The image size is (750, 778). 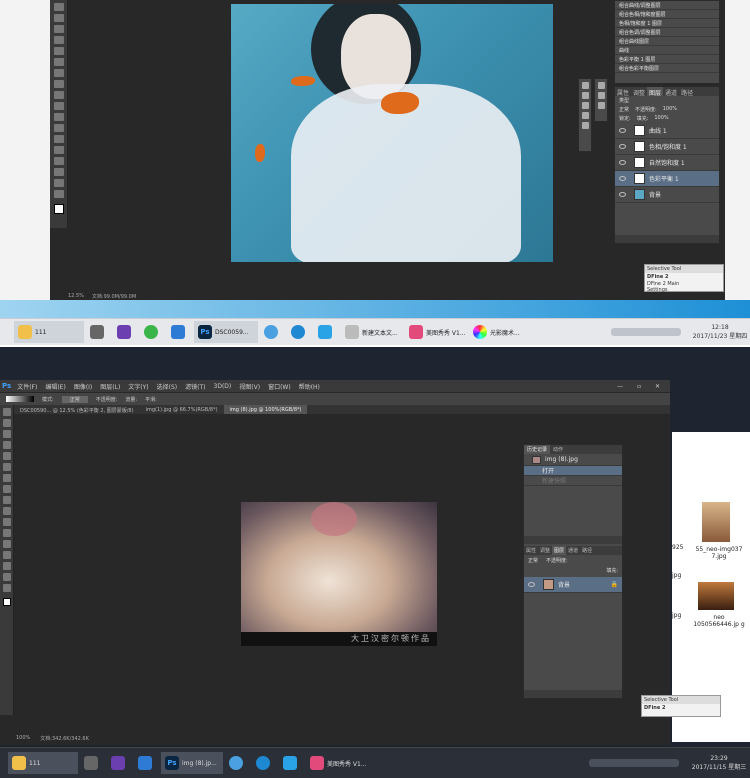 What do you see at coordinates (667, 163) in the screenshot?
I see `layer-row: 自然饱和度 1` at bounding box center [667, 163].